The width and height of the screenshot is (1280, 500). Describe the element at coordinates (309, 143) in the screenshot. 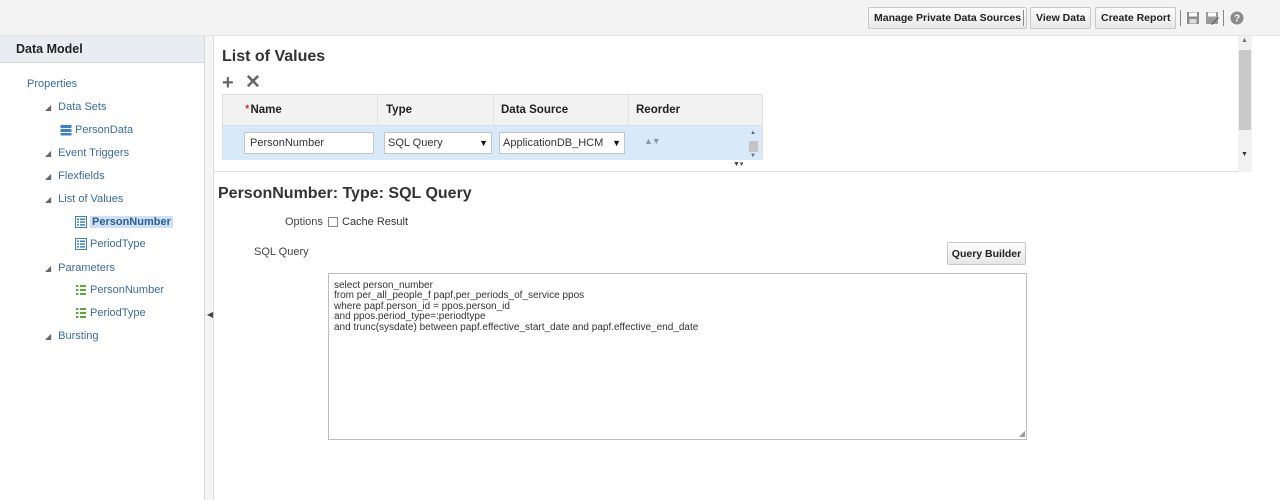

I see `lov-name-input` at that location.